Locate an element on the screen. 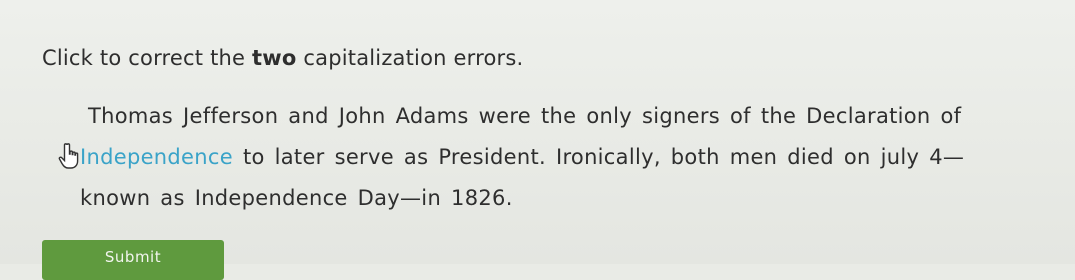 The image size is (1075, 280). word-day-in: Day—in is located at coordinates (399, 198).